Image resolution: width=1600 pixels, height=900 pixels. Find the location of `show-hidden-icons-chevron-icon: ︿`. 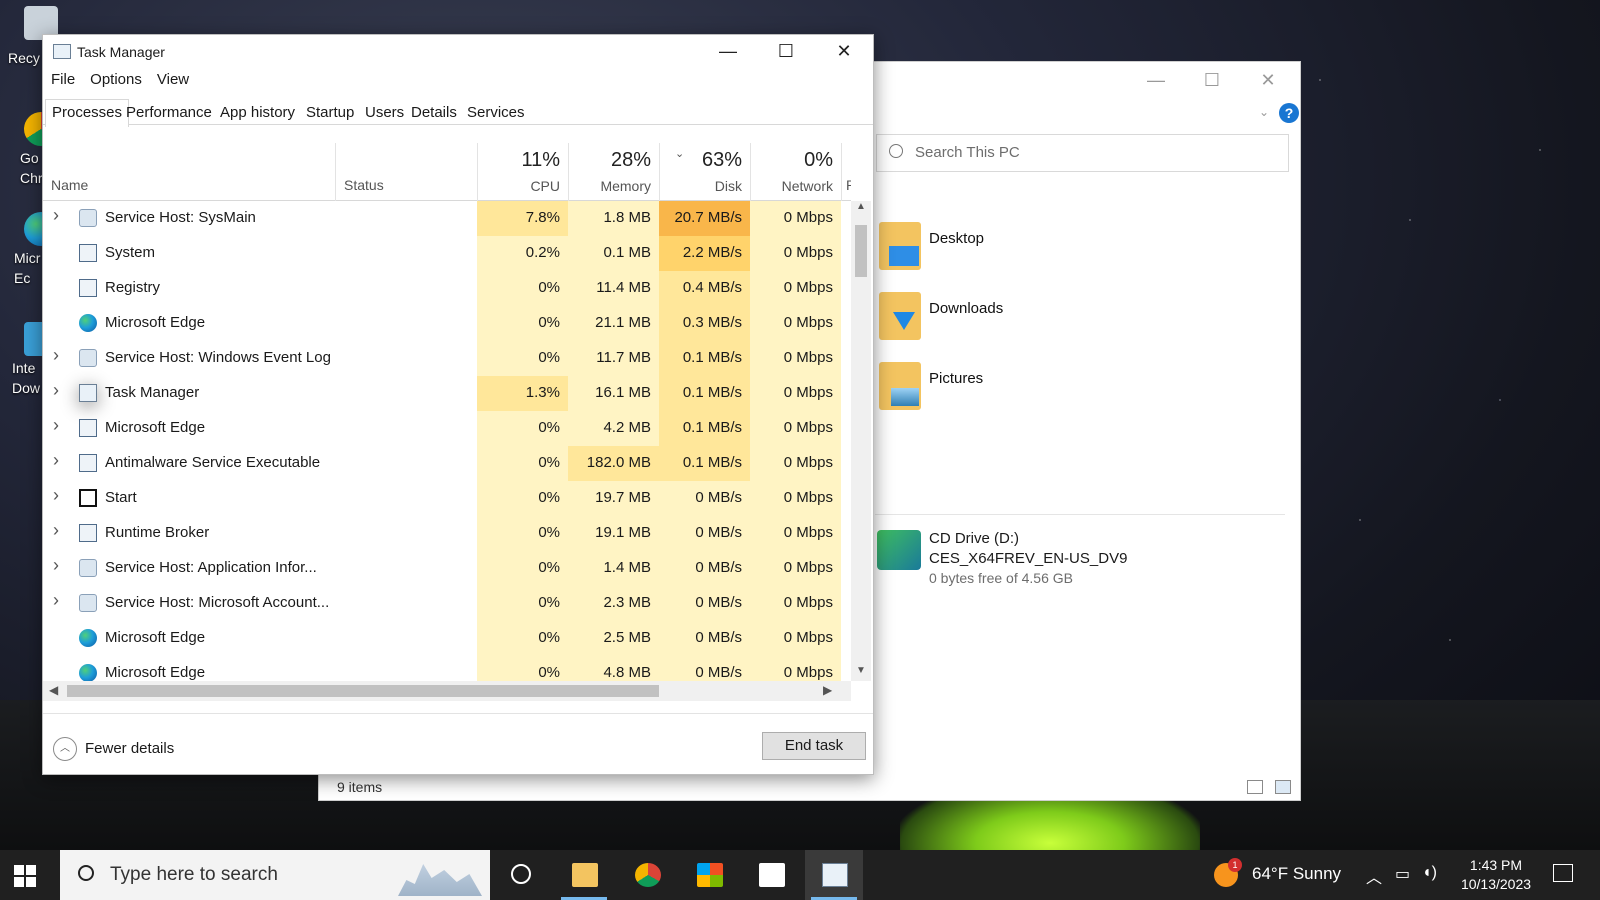

show-hidden-icons-chevron-icon: ︿ is located at coordinates (1374, 876).